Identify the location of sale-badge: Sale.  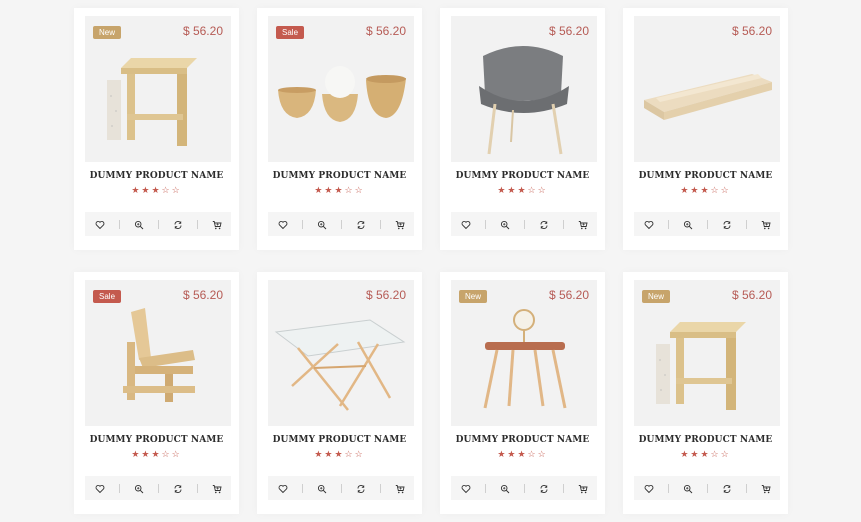
(107, 296).